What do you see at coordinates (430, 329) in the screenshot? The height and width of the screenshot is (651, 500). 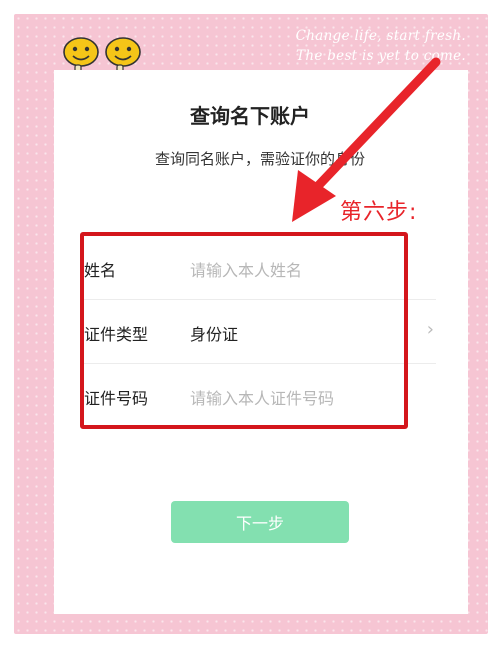 I see `chevron-right-icon: ›` at bounding box center [430, 329].